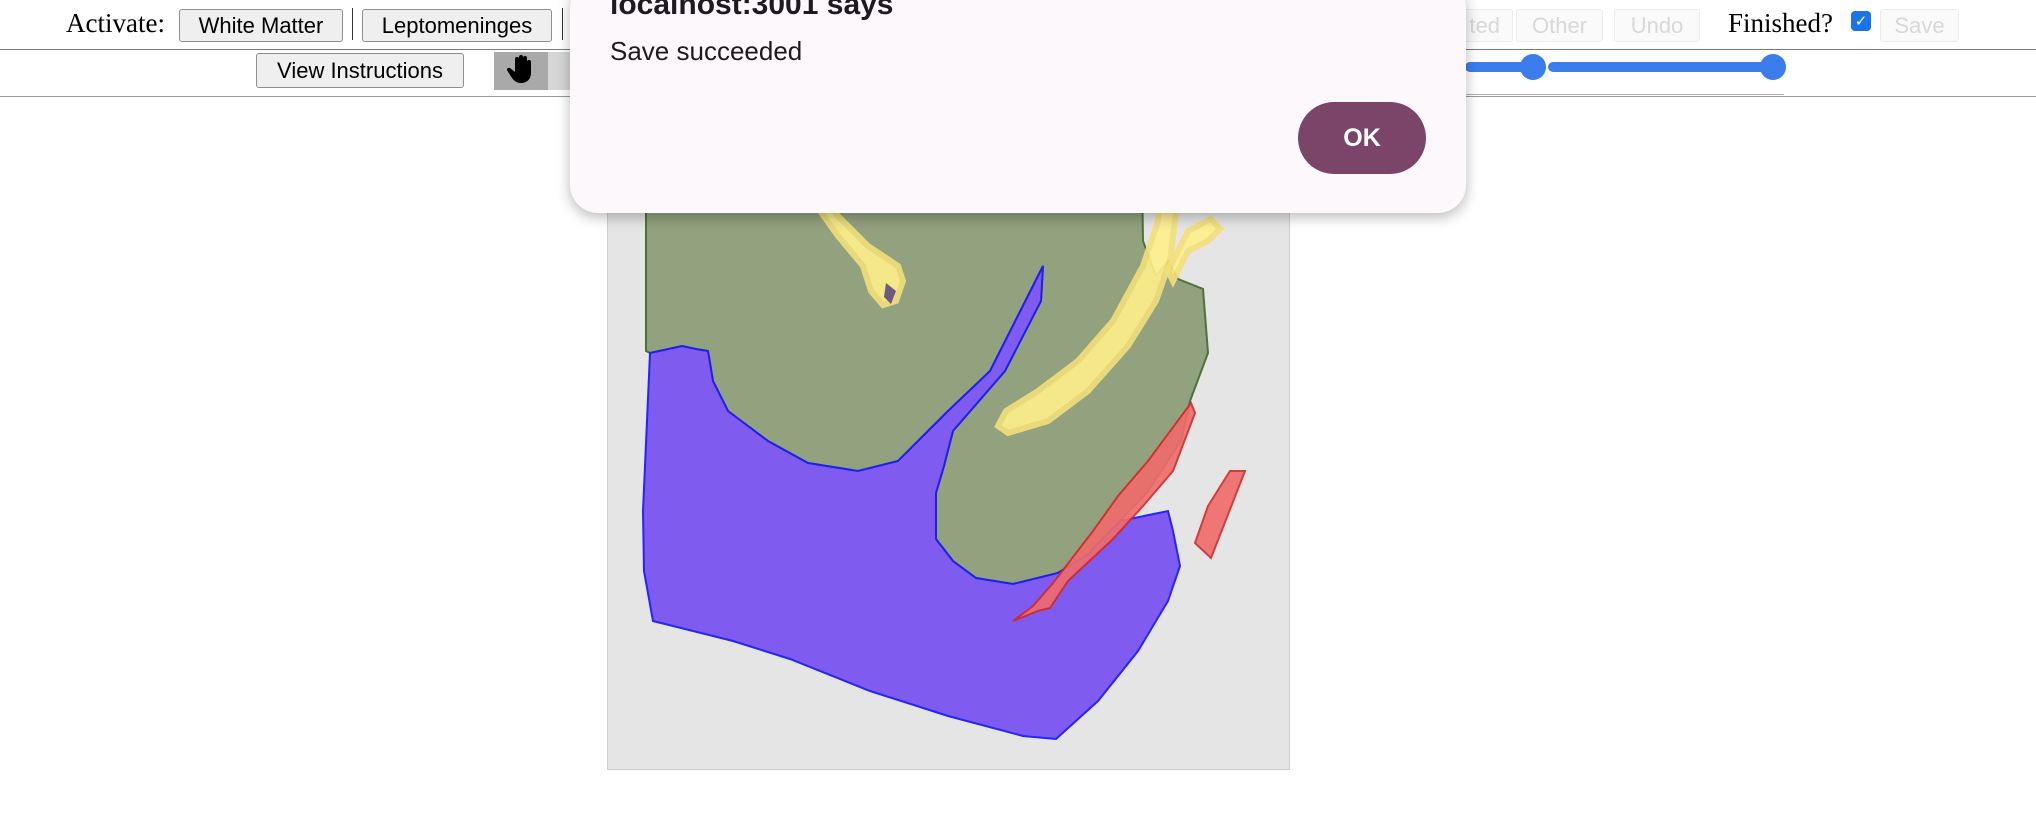 This screenshot has height=814, width=2036. I want to click on hand-icon, so click(520, 71).